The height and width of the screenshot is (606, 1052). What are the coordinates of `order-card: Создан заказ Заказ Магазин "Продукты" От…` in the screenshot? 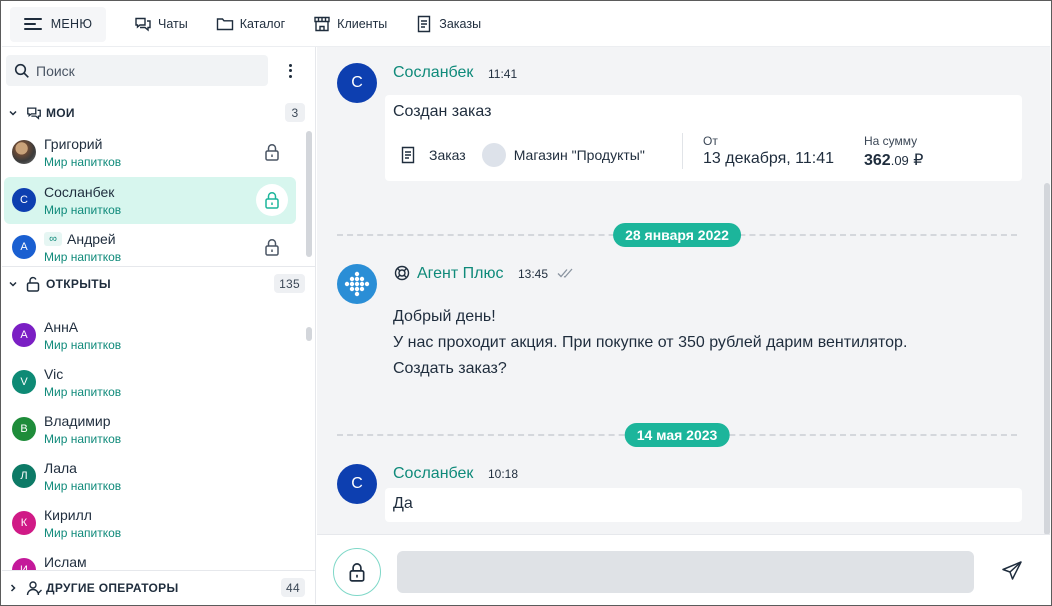 It's located at (703, 138).